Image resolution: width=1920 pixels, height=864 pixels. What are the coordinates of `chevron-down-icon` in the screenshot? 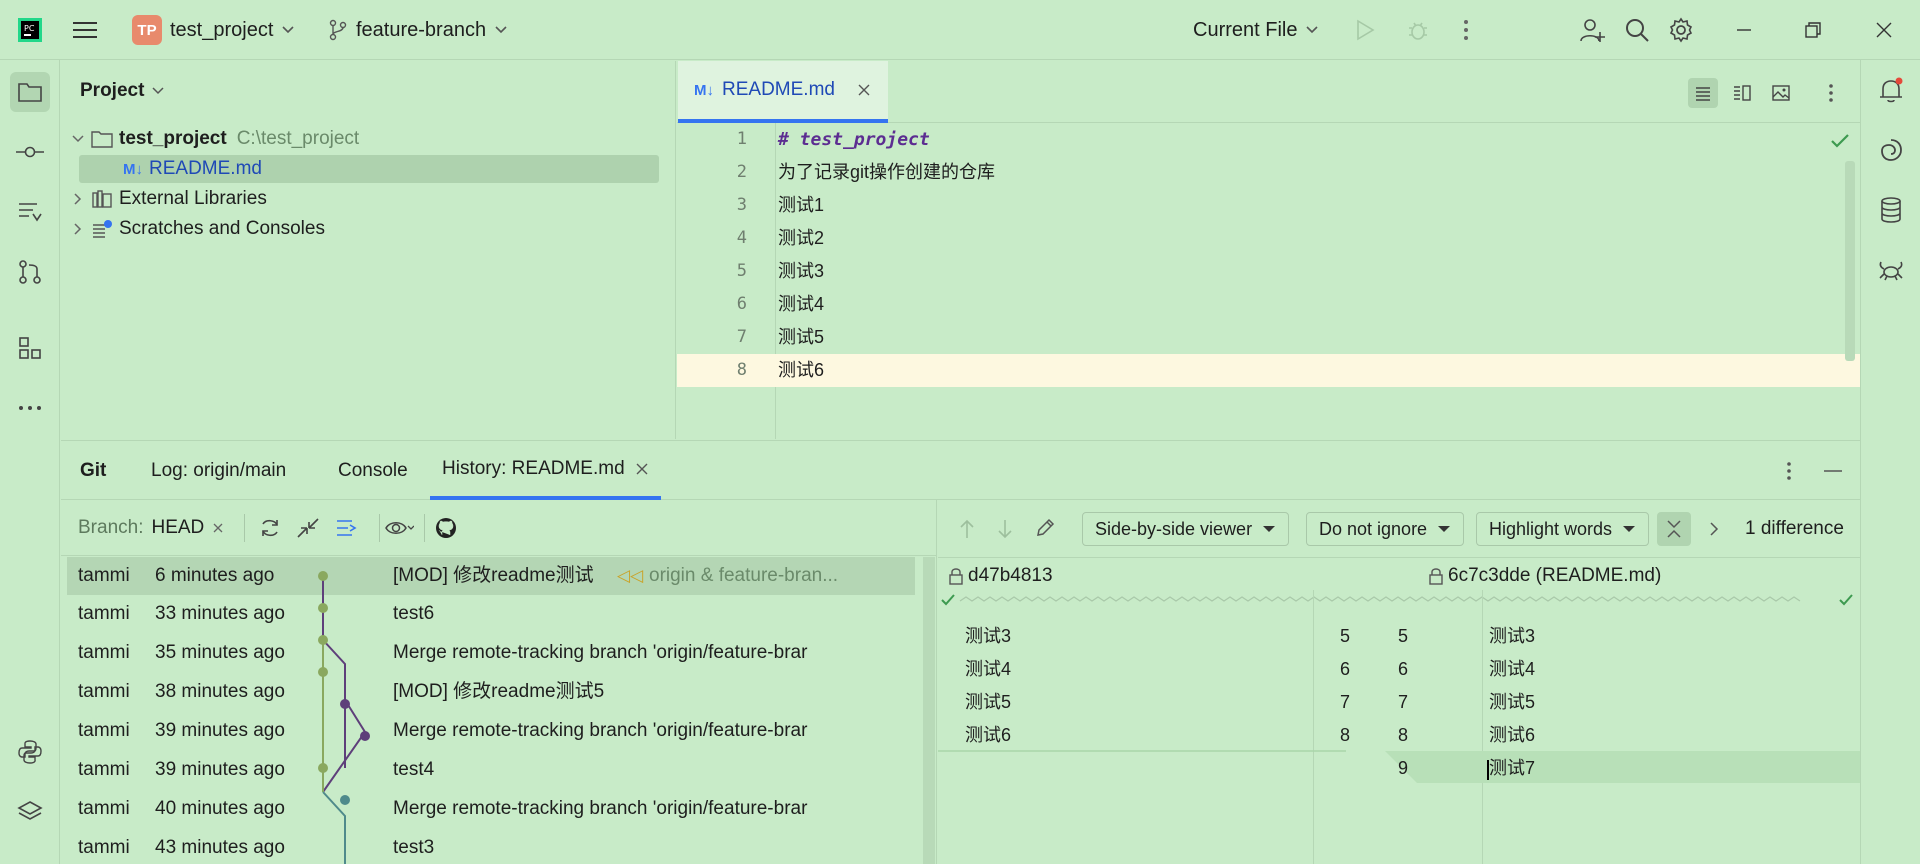 It's located at (78, 139).